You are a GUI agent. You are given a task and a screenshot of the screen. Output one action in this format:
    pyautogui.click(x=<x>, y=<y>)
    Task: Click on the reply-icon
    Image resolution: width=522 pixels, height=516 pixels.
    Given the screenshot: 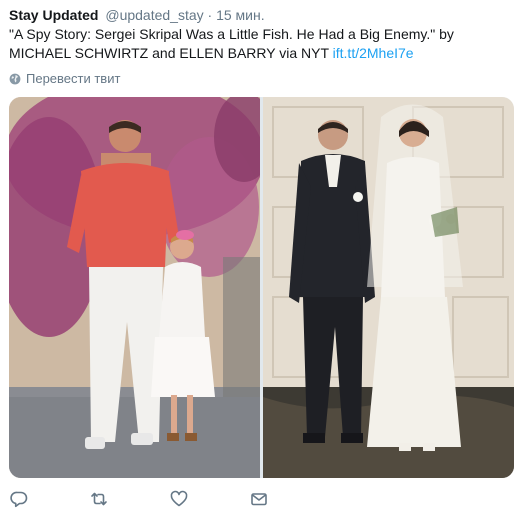 What is the action you would take?
    pyautogui.click(x=19, y=499)
    